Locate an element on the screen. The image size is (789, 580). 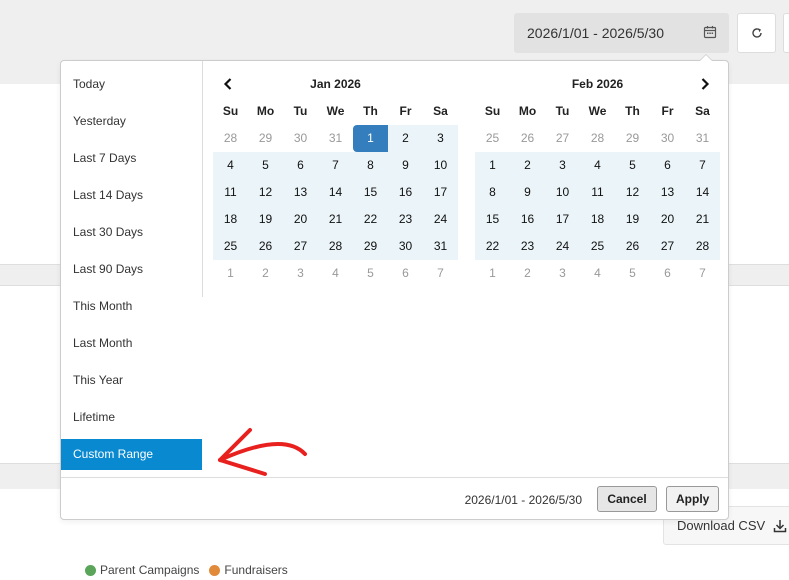
legend-item-fundraisers: Fundraisers is located at coordinates (248, 570).